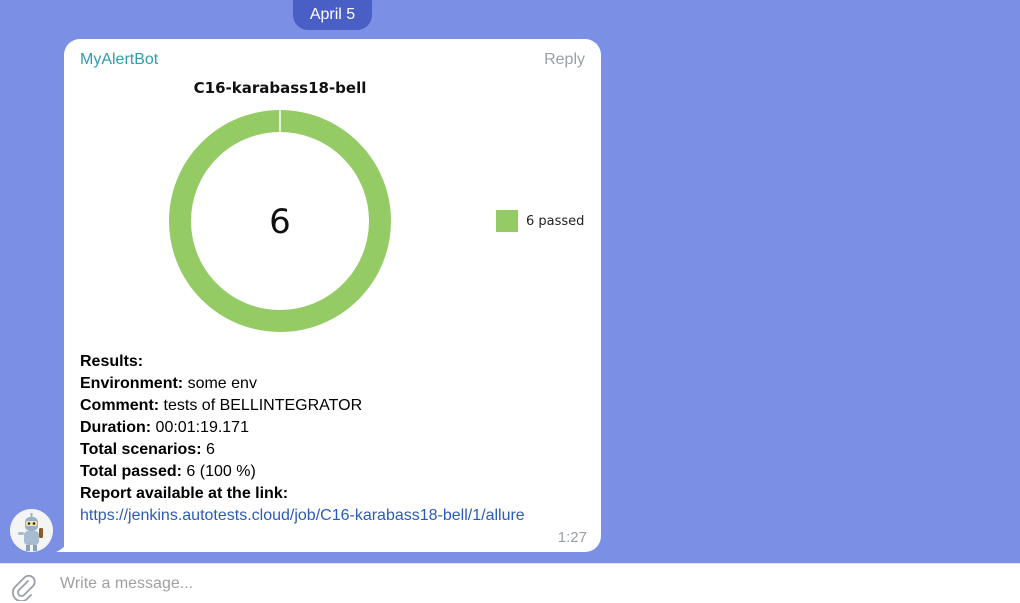  What do you see at coordinates (332, 15) in the screenshot?
I see `date-separator: April 5` at bounding box center [332, 15].